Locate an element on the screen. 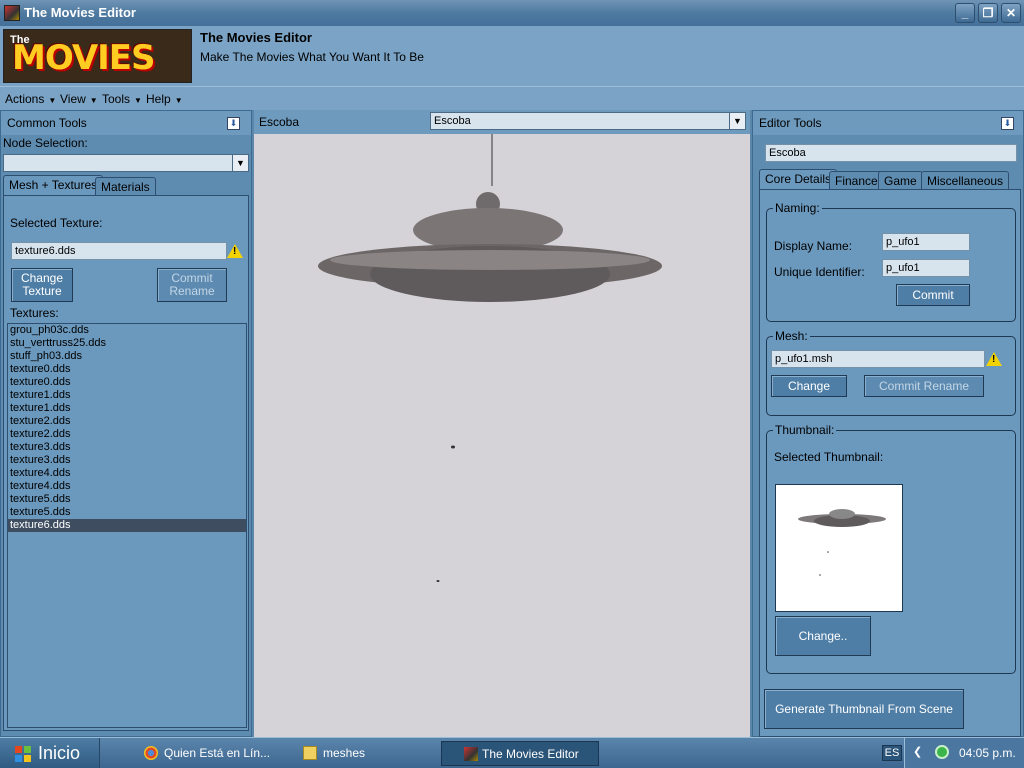  viewport-header: Escoba Escoba ▼ is located at coordinates (502, 122).